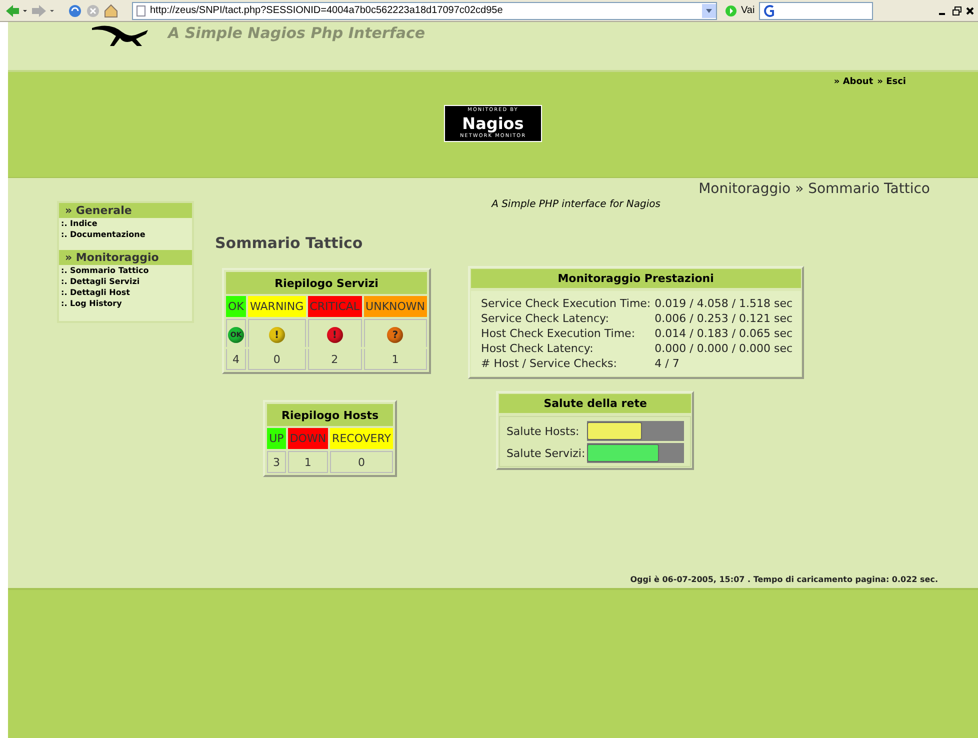  Describe the element at coordinates (595, 403) in the screenshot. I see `panel-title: Salute della rete` at that location.